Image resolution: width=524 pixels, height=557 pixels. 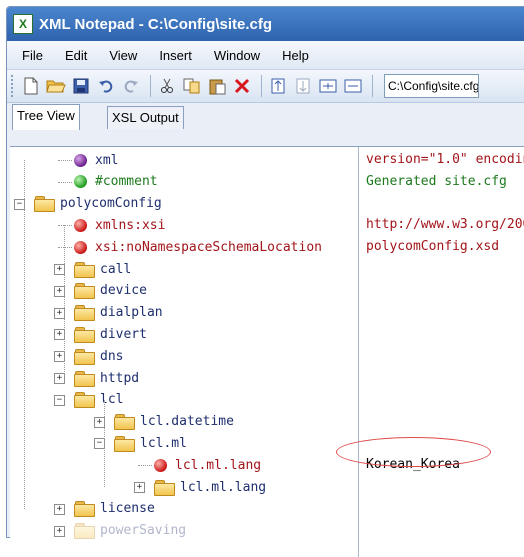 I want to click on paste-icon, so click(x=217, y=86).